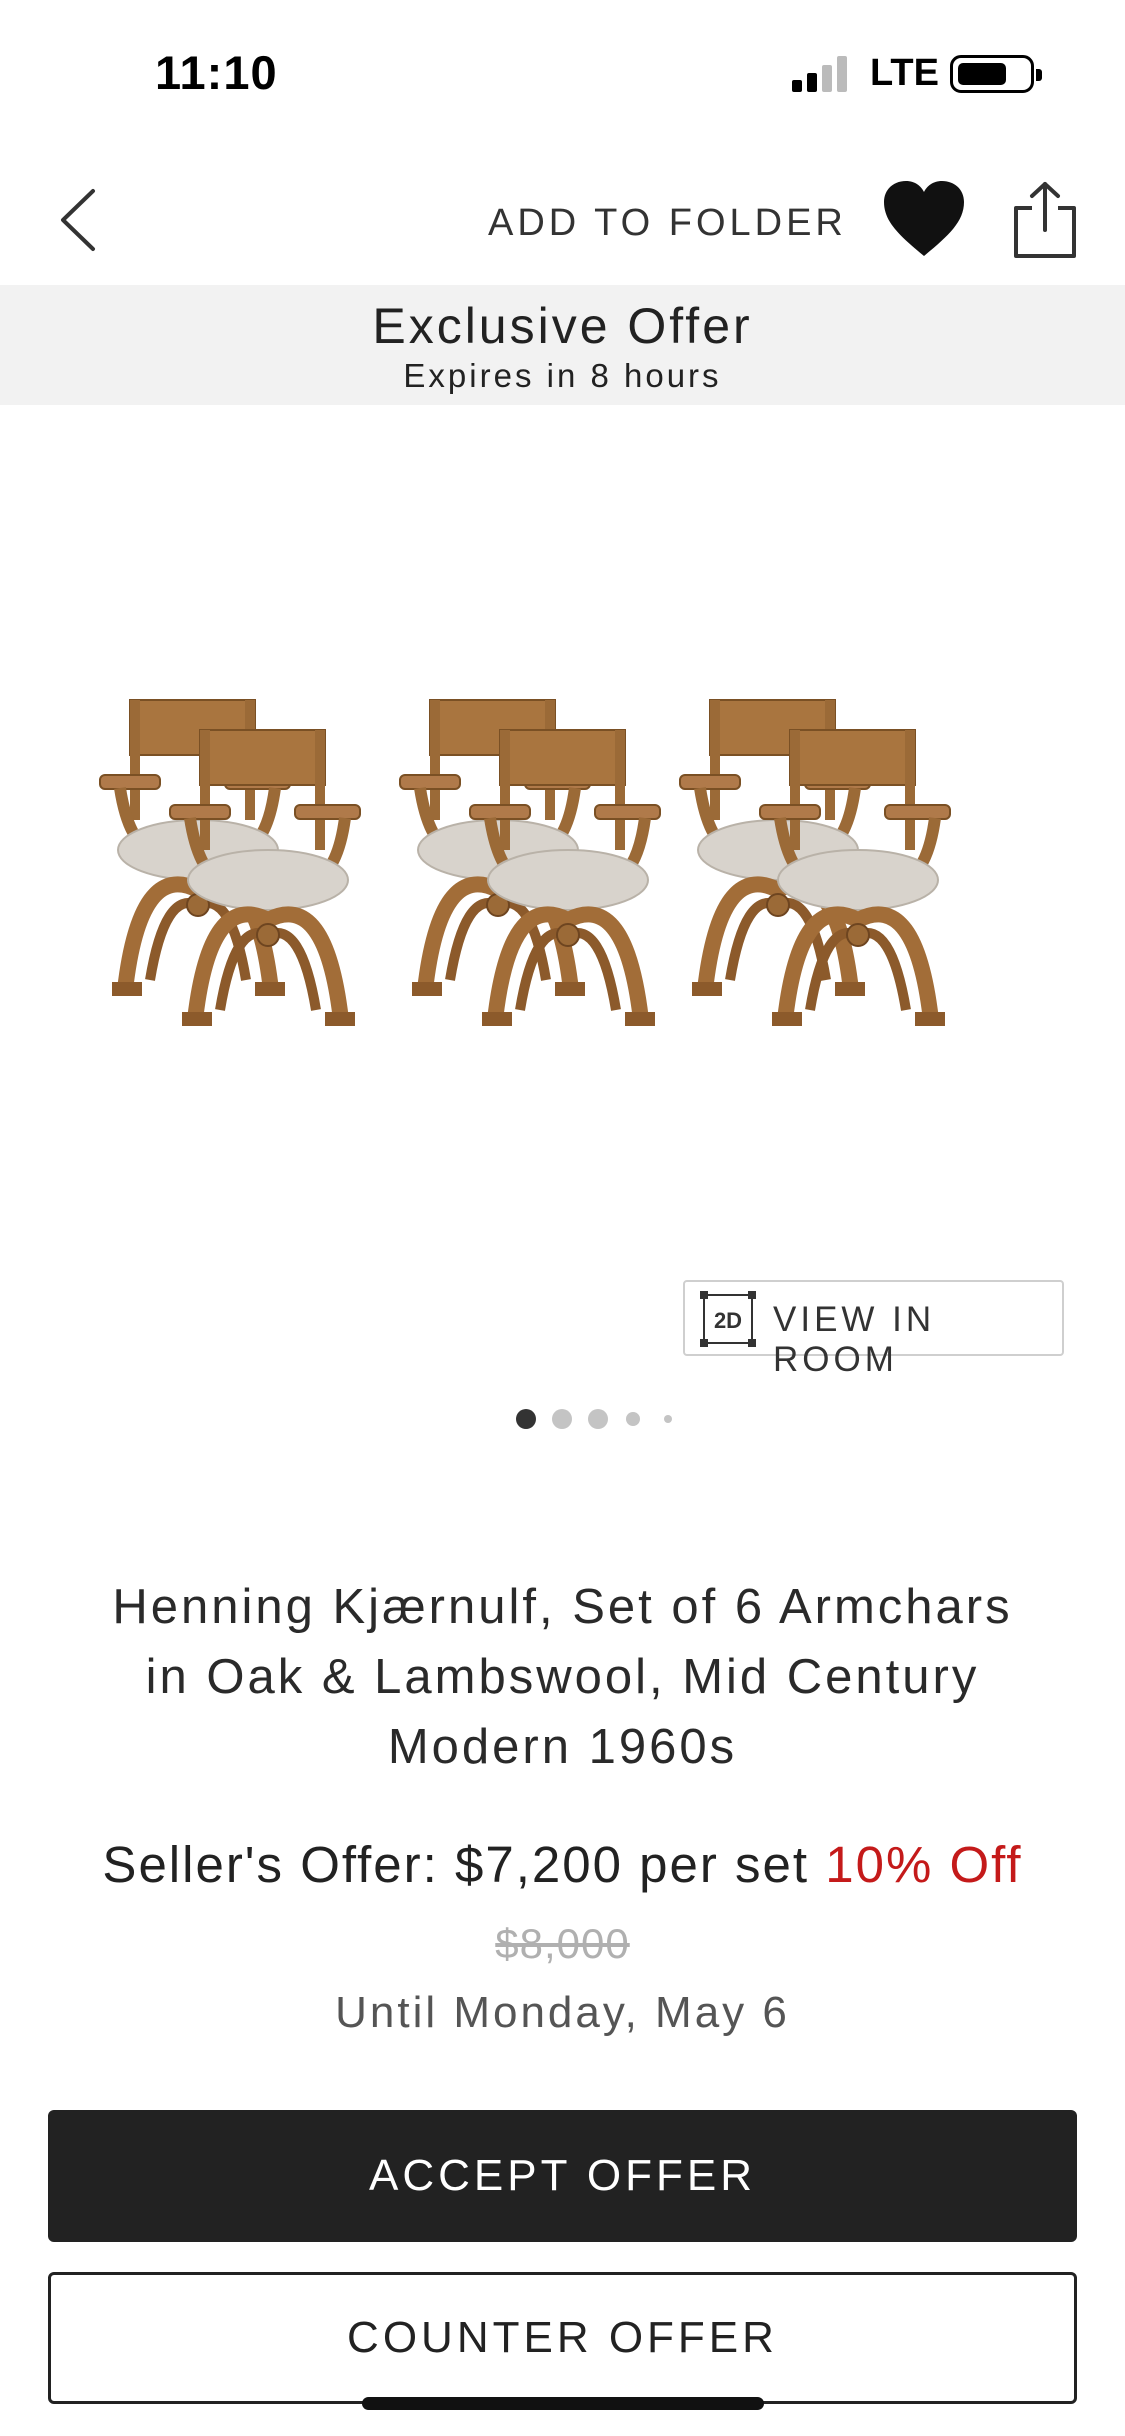  Describe the element at coordinates (562, 75) in the screenshot. I see `status-bar: 11:10 LTE` at that location.